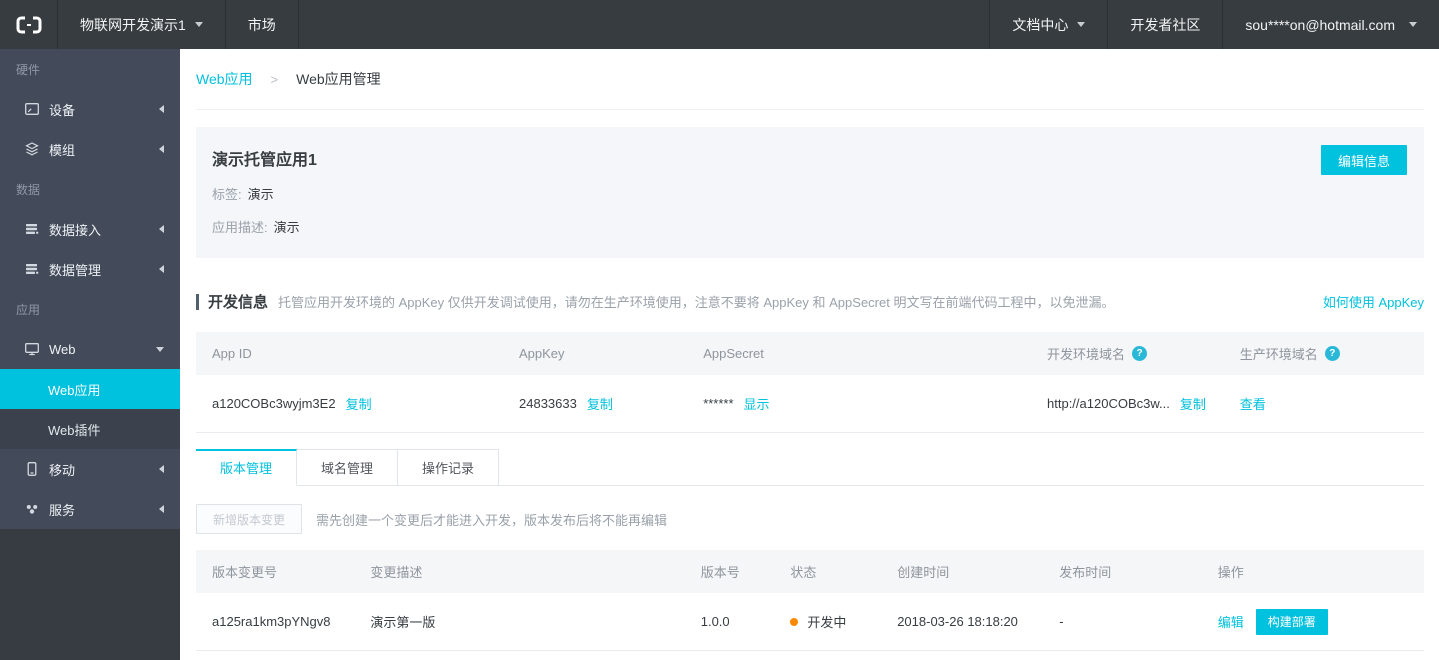 This screenshot has height=660, width=1439. I want to click on sidebar-section-app: 应用, so click(90, 309).